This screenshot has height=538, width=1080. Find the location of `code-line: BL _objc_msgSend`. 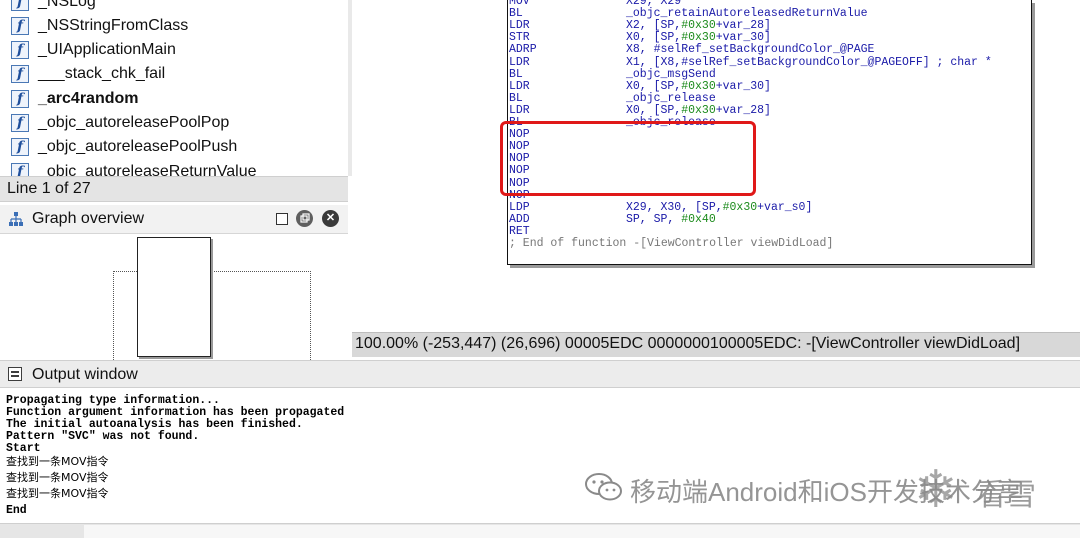

code-line: BL _objc_msgSend is located at coordinates (769, 74).